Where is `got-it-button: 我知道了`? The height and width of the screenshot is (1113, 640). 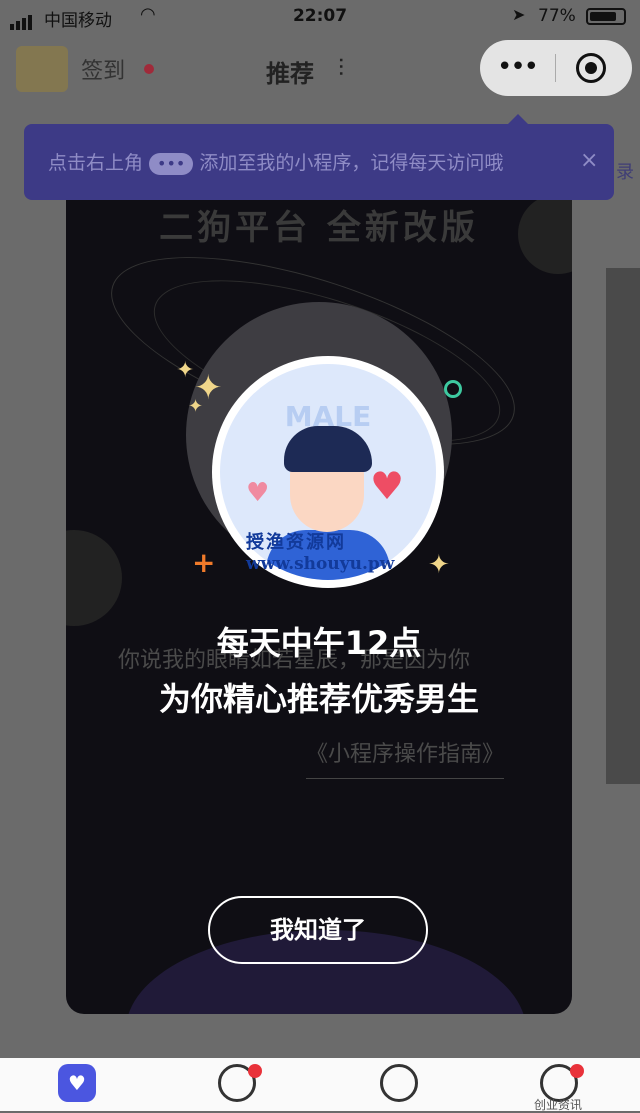 got-it-button: 我知道了 is located at coordinates (318, 930).